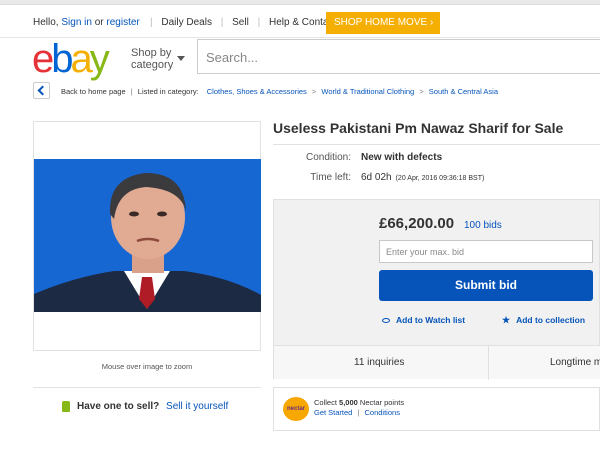  What do you see at coordinates (81, 59) in the screenshot?
I see `logo-letter-a: a` at bounding box center [81, 59].